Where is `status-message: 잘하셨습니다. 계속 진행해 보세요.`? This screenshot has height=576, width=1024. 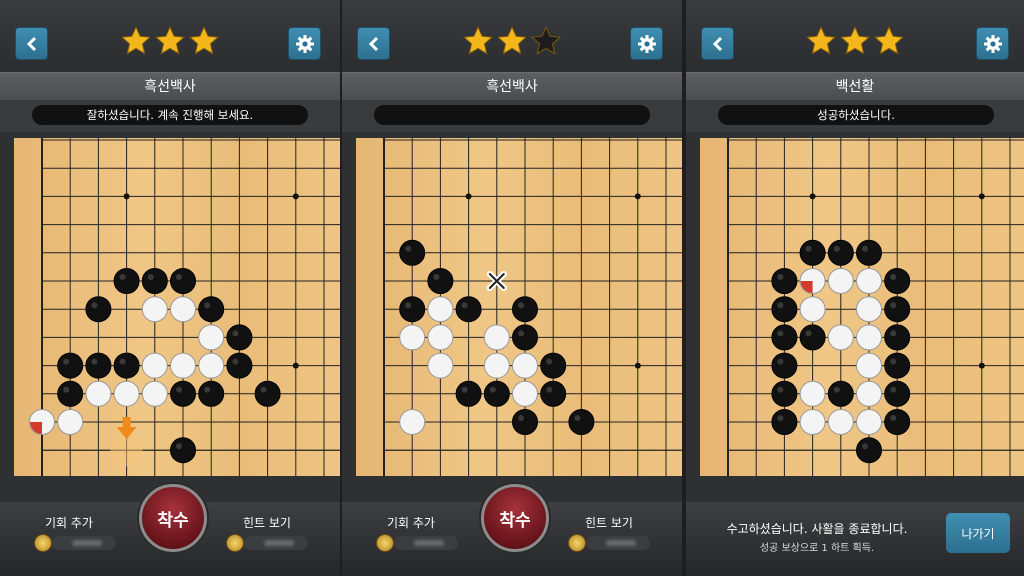
status-message: 잘하셨습니다. 계속 진행해 보세요. is located at coordinates (170, 115).